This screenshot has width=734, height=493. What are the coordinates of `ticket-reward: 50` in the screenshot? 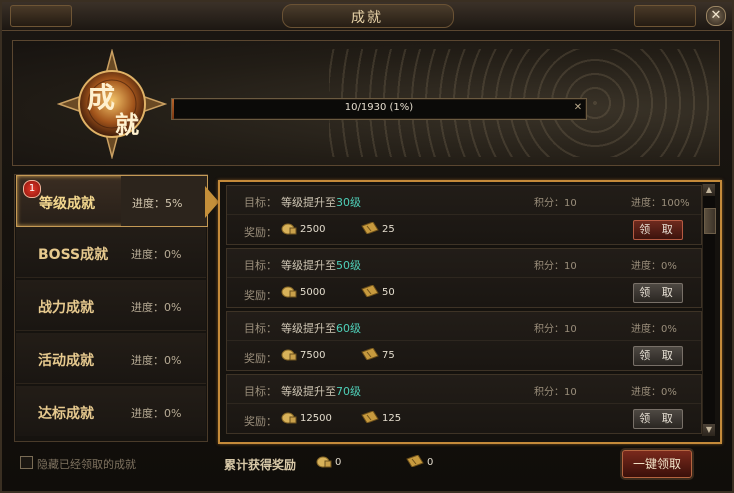 It's located at (388, 292).